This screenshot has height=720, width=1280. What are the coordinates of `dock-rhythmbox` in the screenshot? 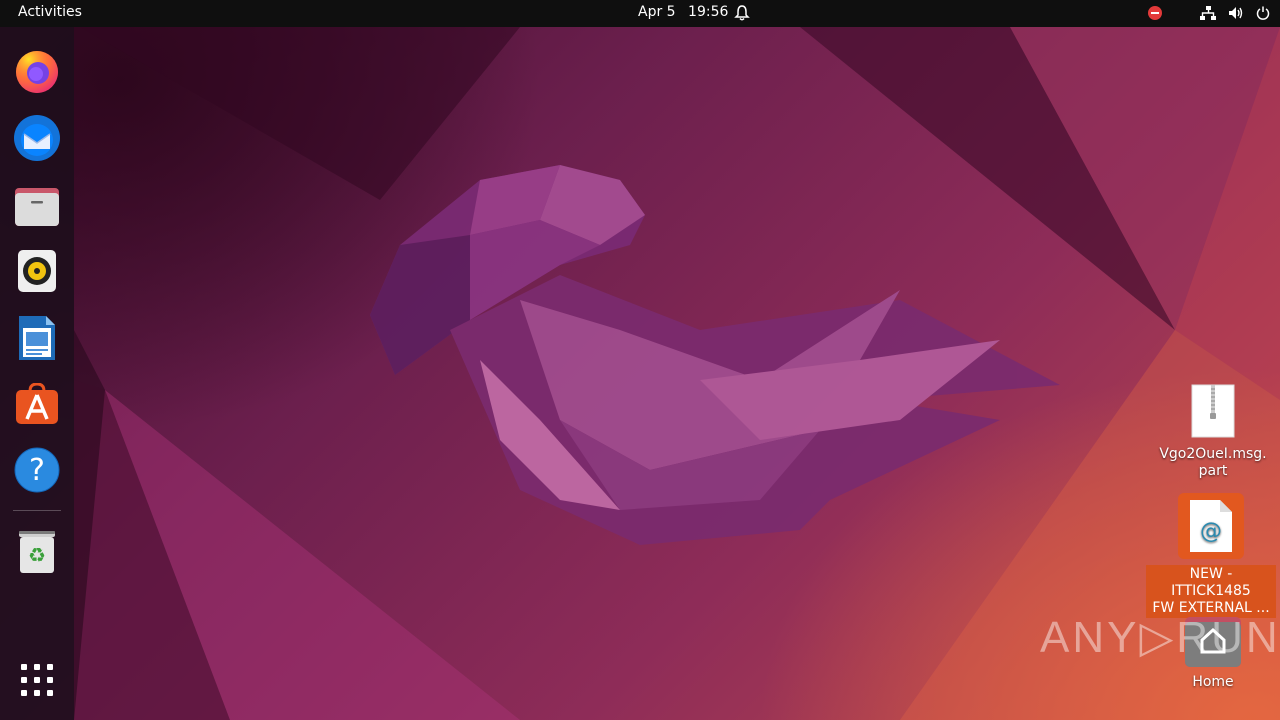 It's located at (37, 271).